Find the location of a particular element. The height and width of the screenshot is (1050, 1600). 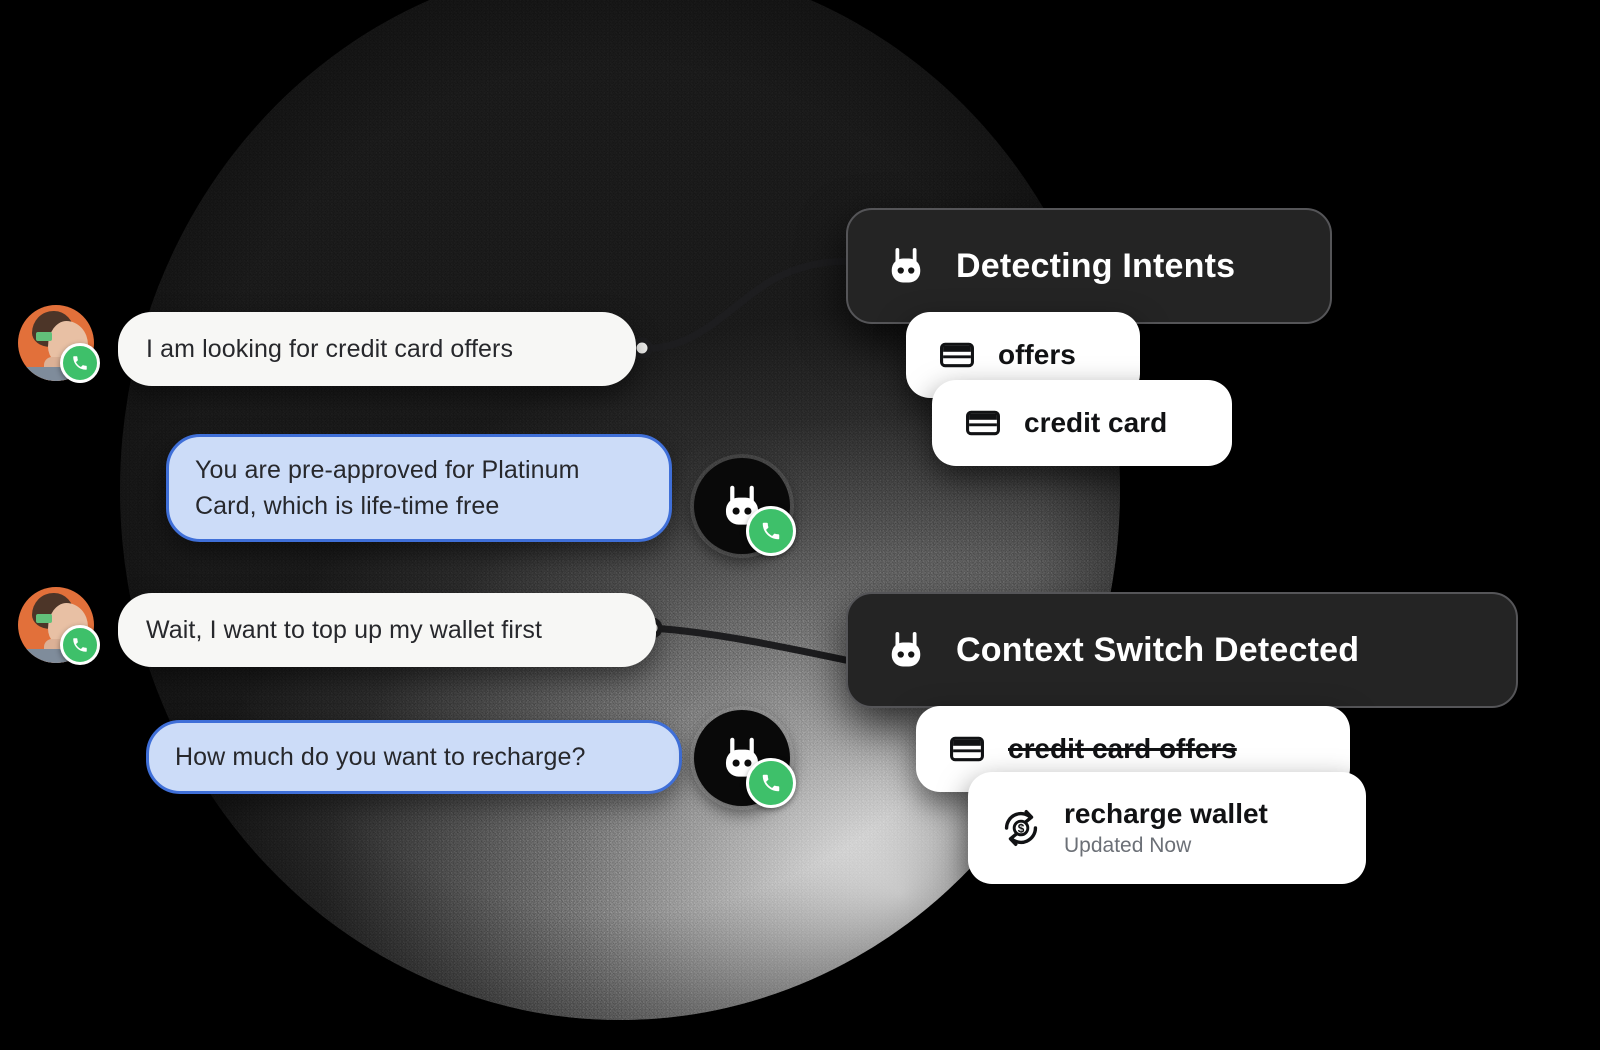

panel-detecting-intents: Detecting Intents is located at coordinates (1089, 266).